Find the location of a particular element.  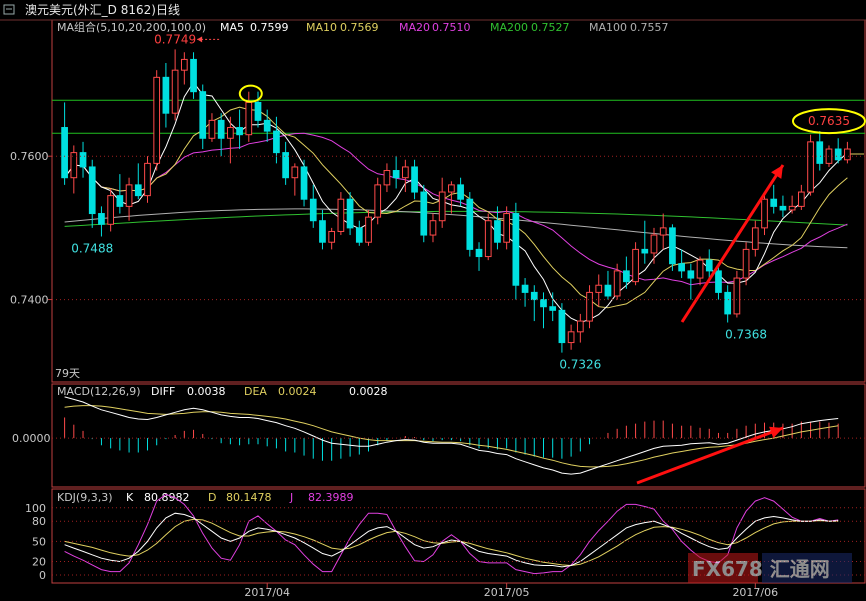

macd-dea-value: 0.0024 is located at coordinates (297, 391).